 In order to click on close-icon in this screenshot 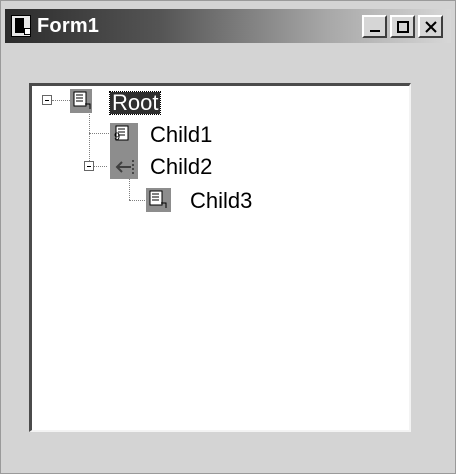, I will do `click(430, 26)`.